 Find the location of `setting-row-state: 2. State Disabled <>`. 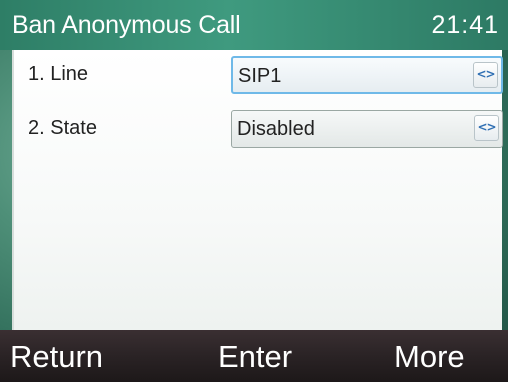

setting-row-state: 2. State Disabled <> is located at coordinates (258, 129).